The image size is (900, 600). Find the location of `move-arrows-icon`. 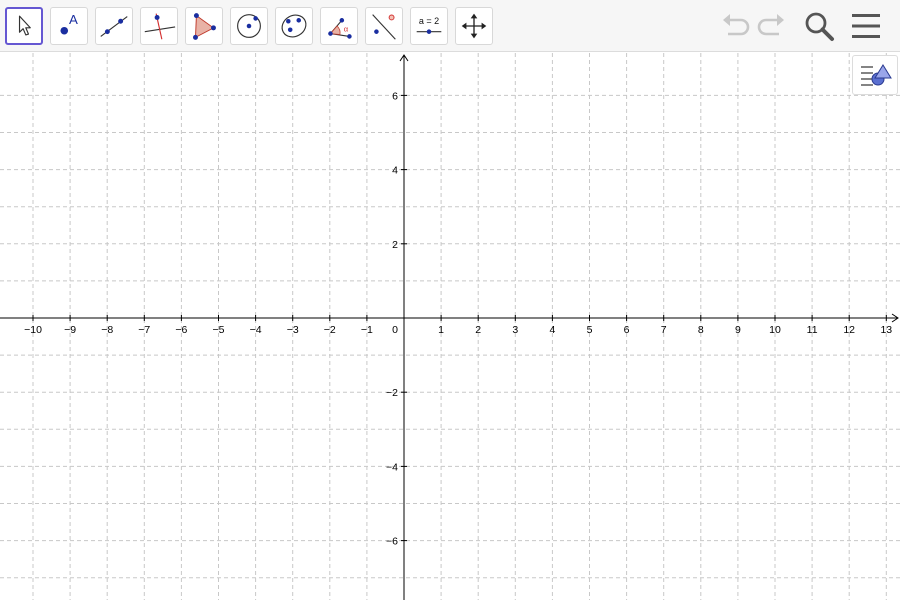

move-arrows-icon is located at coordinates (474, 26).